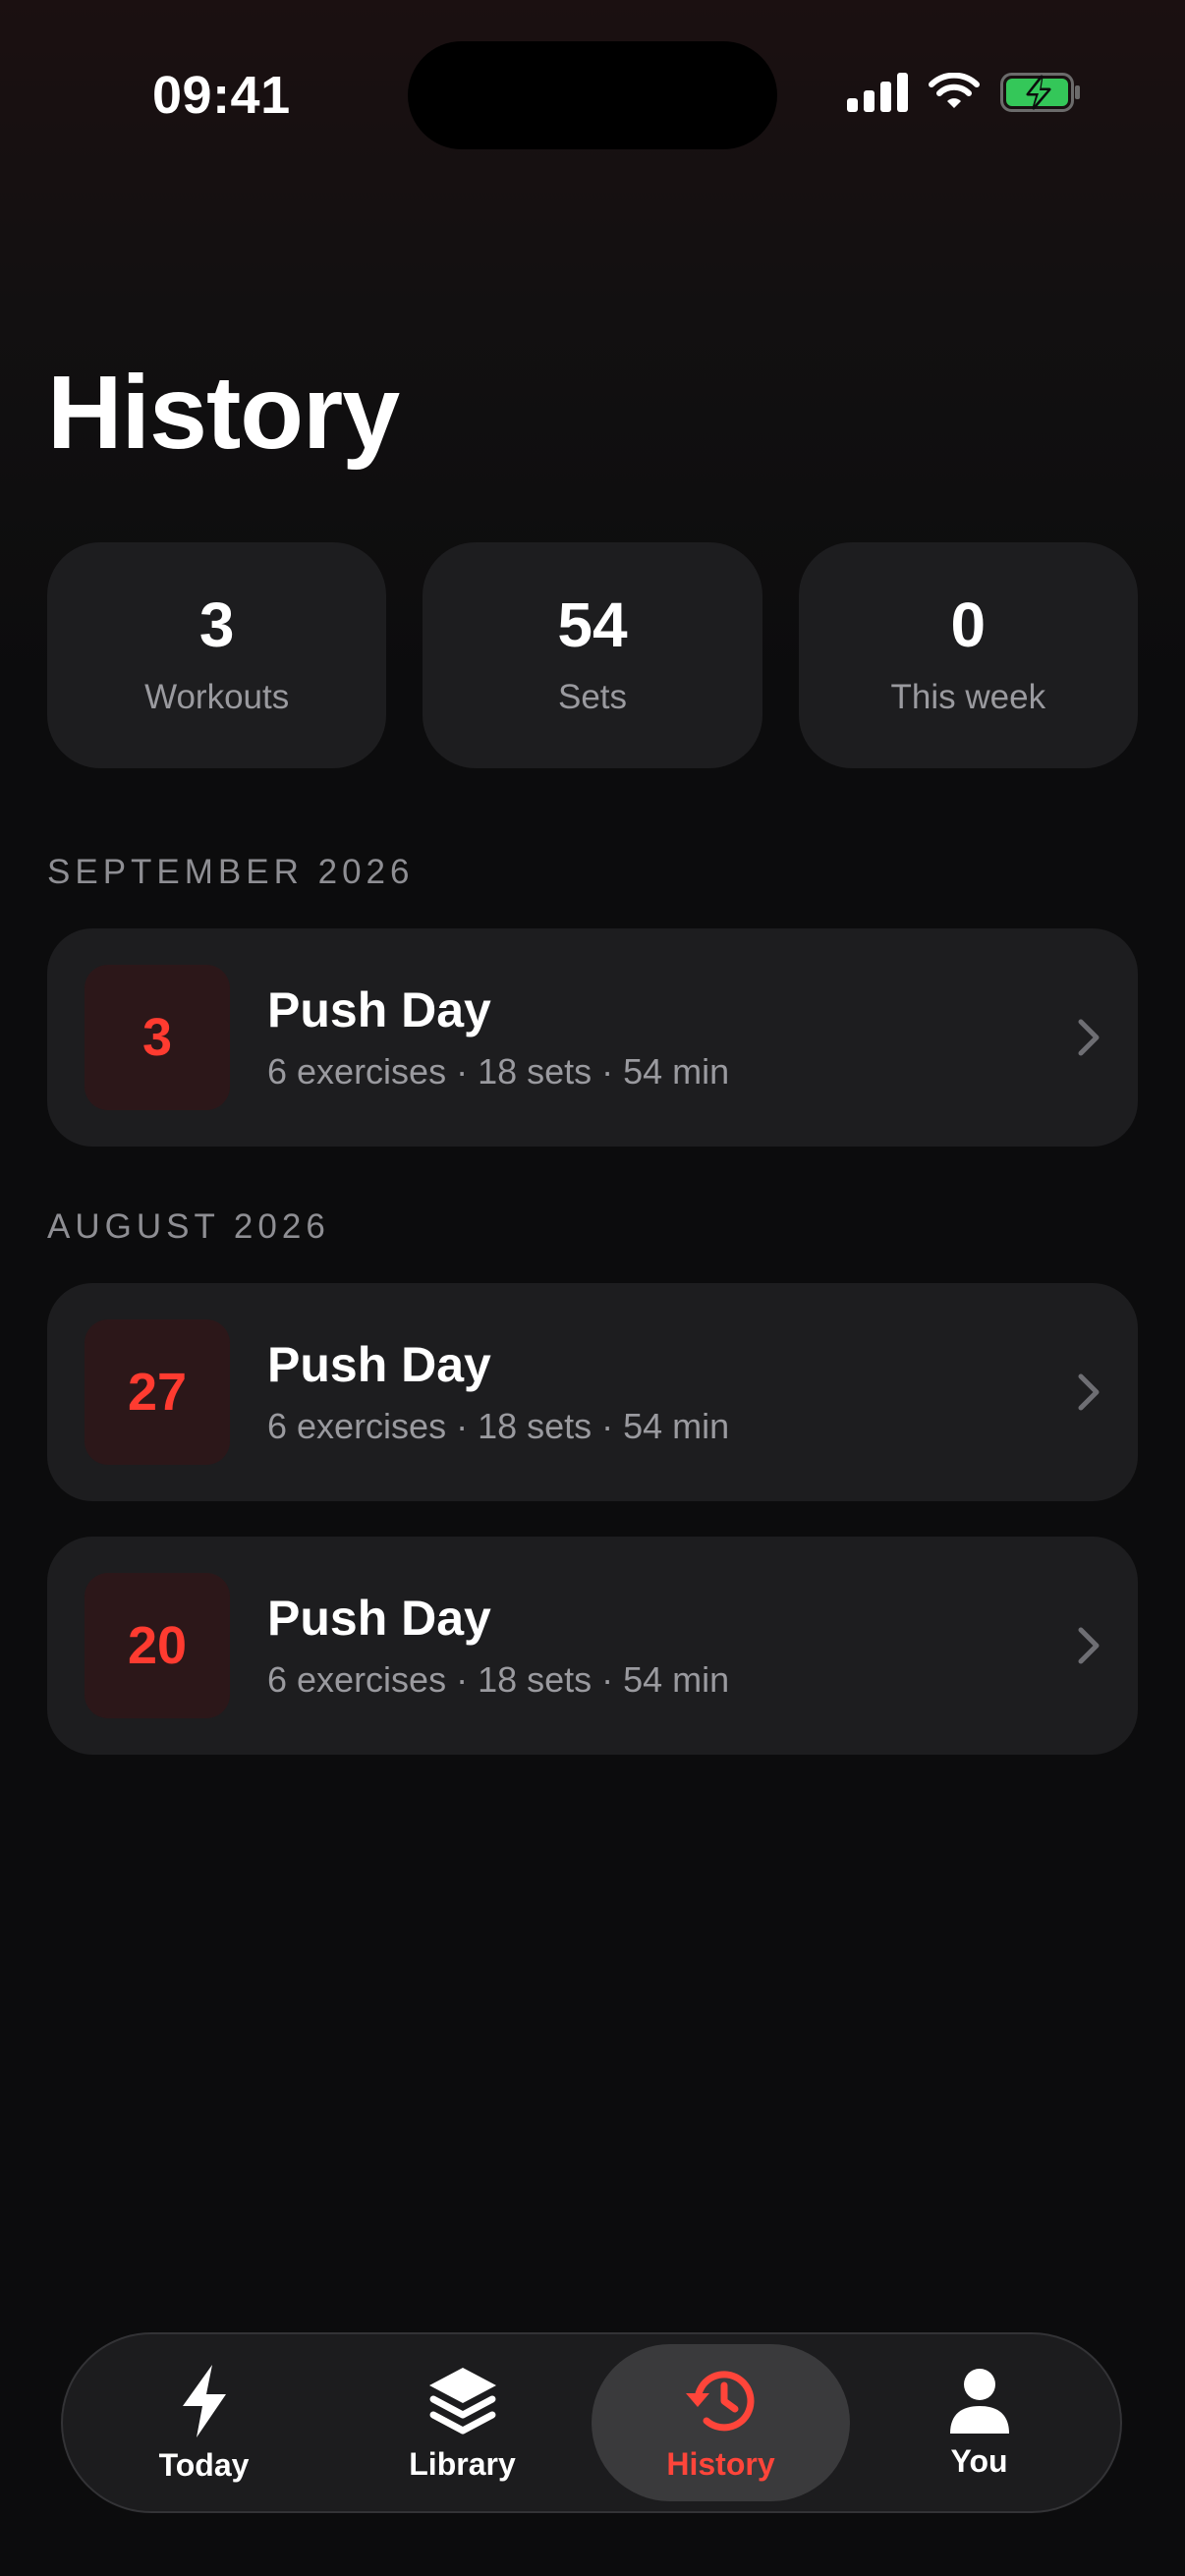  What do you see at coordinates (216, 624) in the screenshot?
I see `stat-value: 3` at bounding box center [216, 624].